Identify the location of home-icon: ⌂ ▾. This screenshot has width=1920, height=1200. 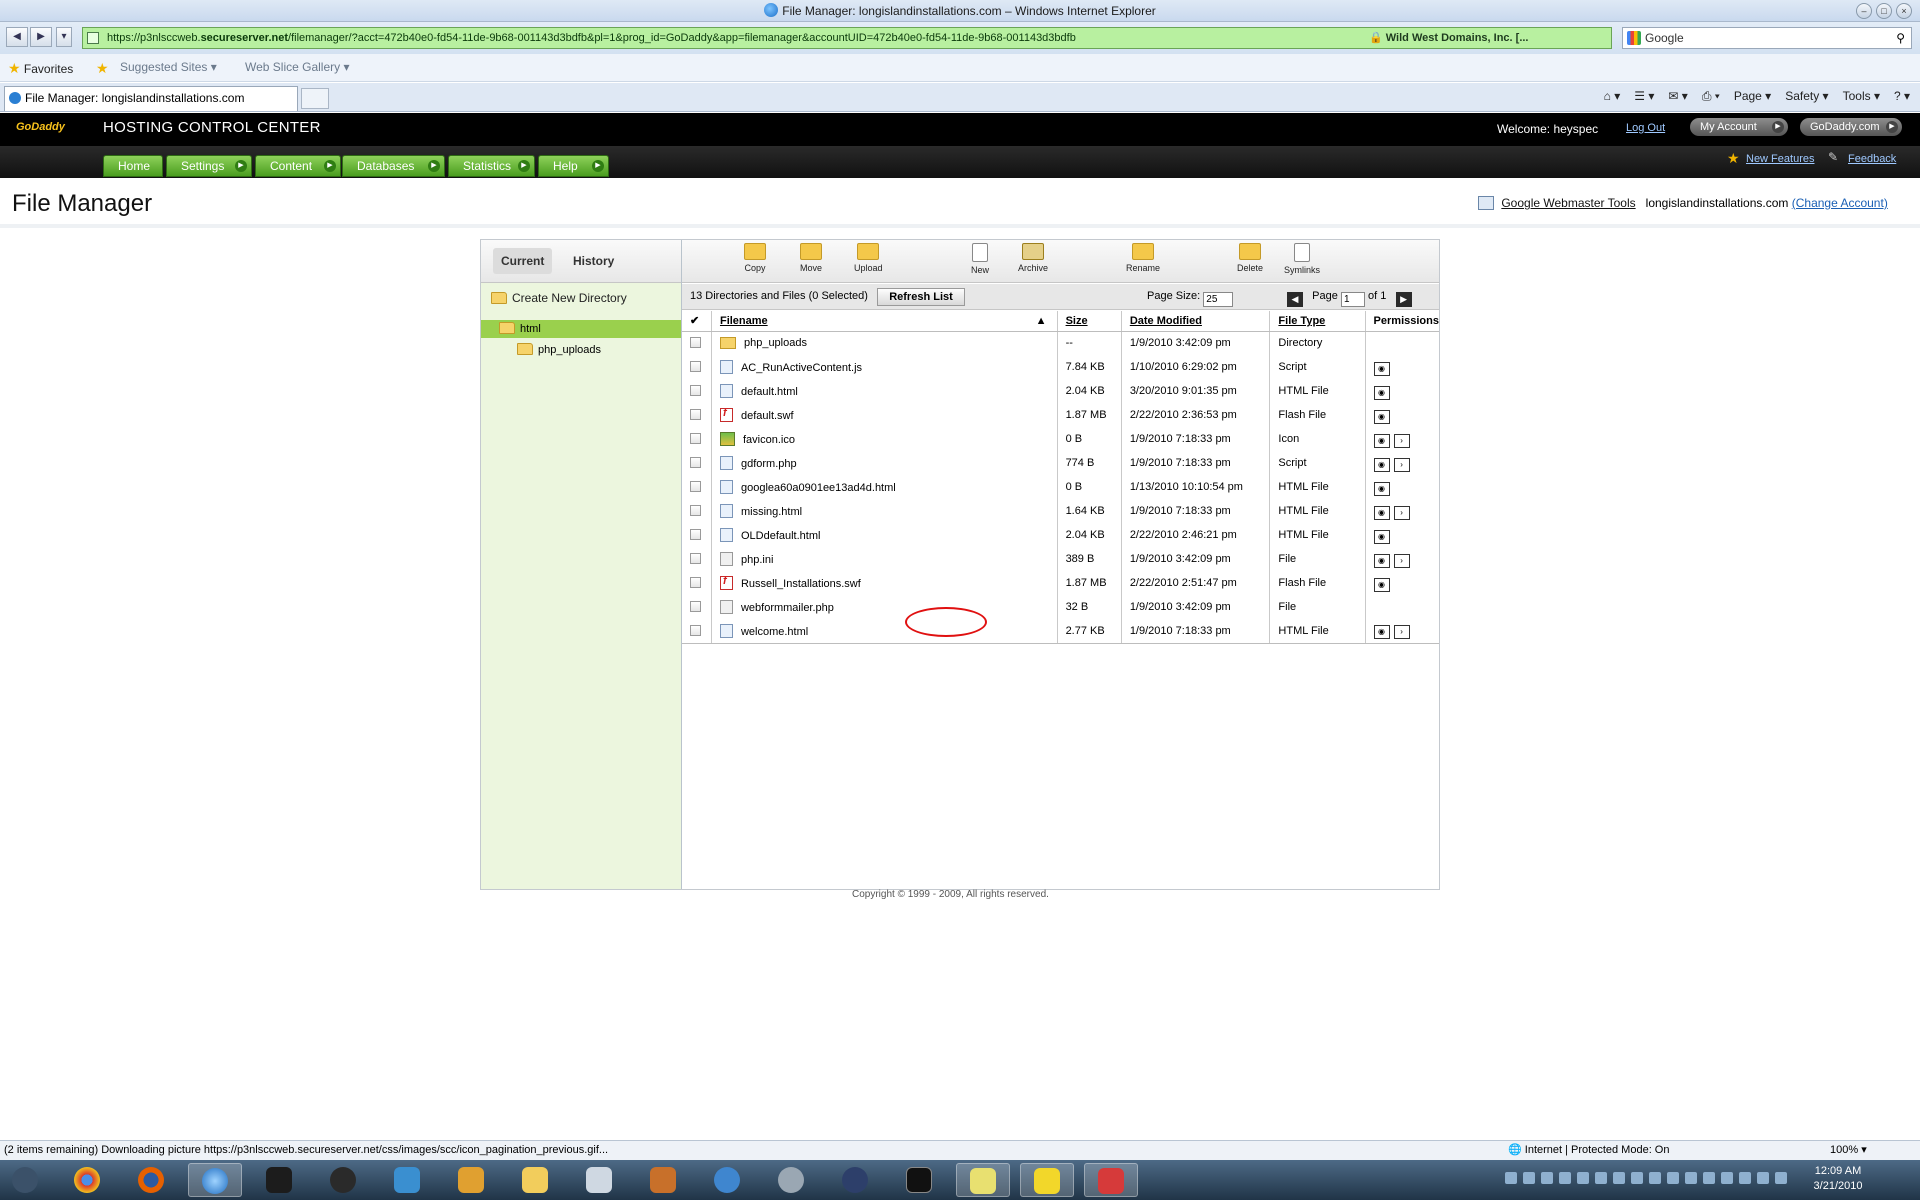
(1612, 96).